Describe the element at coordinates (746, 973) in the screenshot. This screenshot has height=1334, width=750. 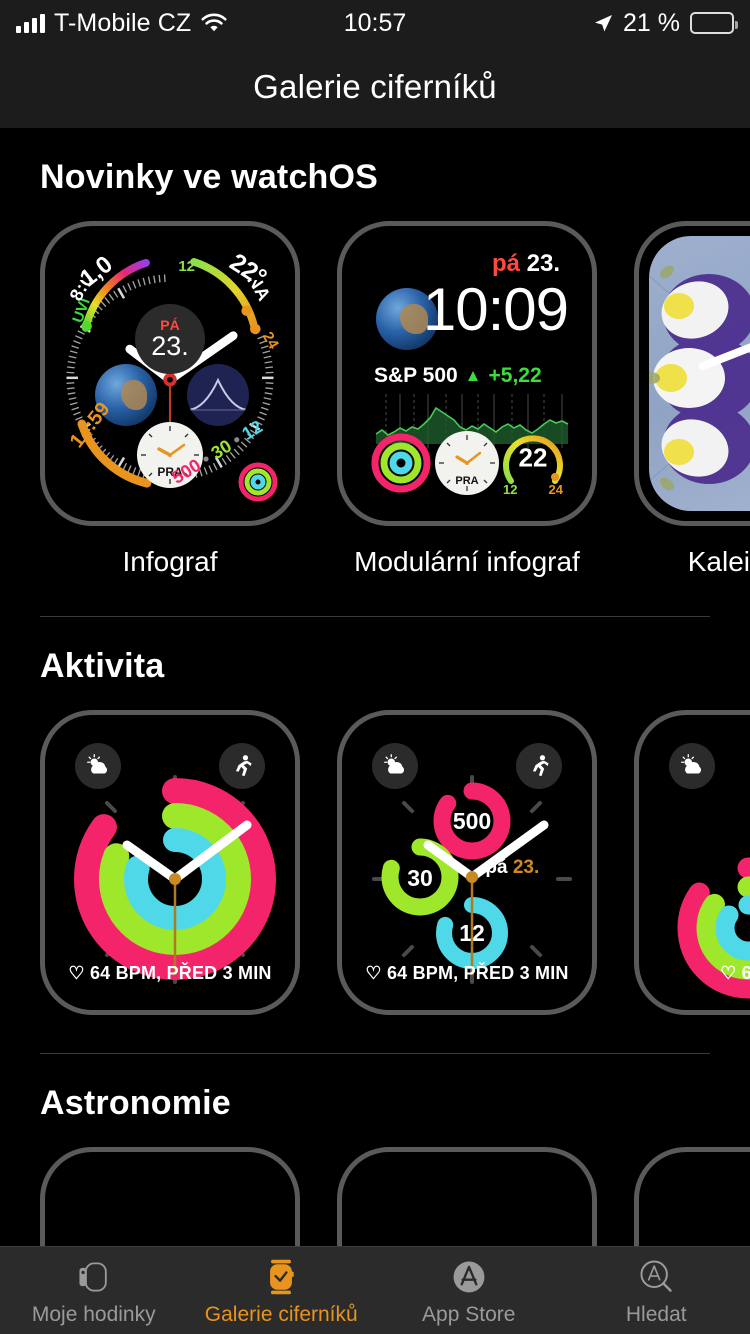
I see `bpm-text: 64 BPM` at that location.